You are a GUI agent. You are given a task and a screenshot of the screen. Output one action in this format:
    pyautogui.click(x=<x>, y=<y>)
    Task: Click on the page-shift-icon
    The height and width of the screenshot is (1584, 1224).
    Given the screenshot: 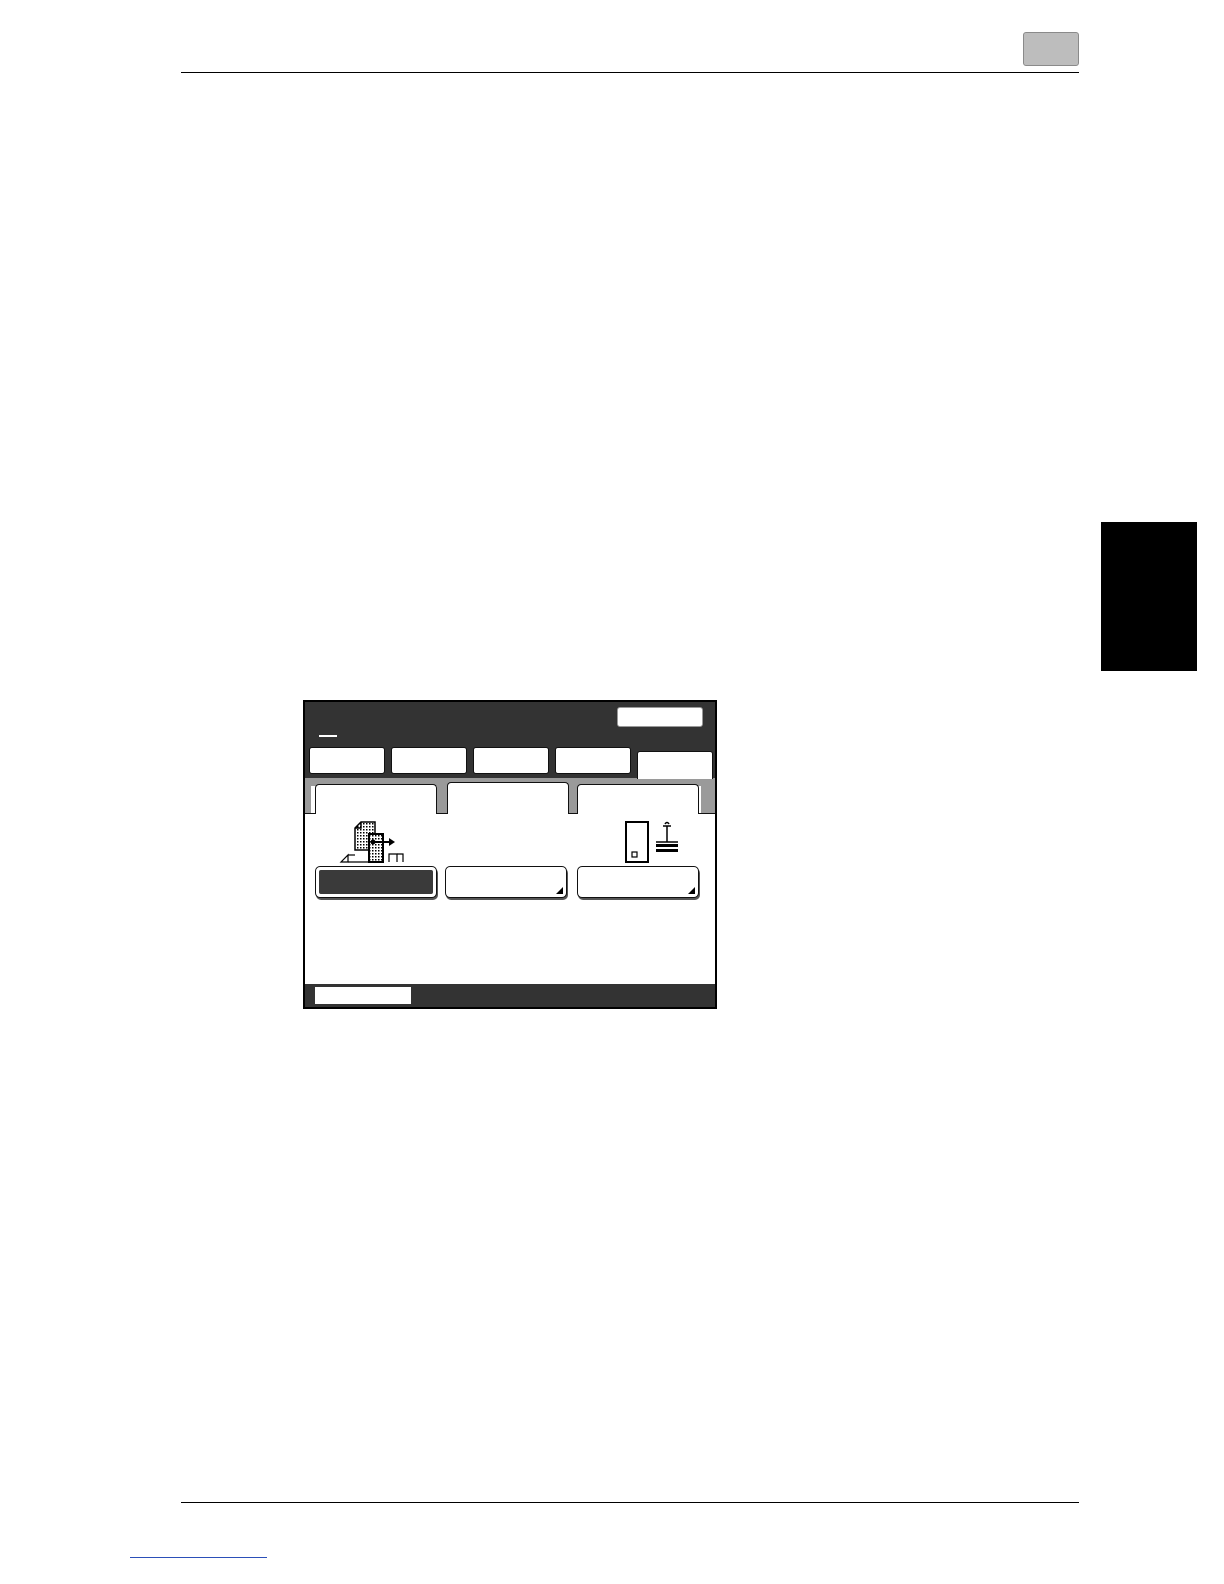 What is the action you would take?
    pyautogui.click(x=371, y=842)
    